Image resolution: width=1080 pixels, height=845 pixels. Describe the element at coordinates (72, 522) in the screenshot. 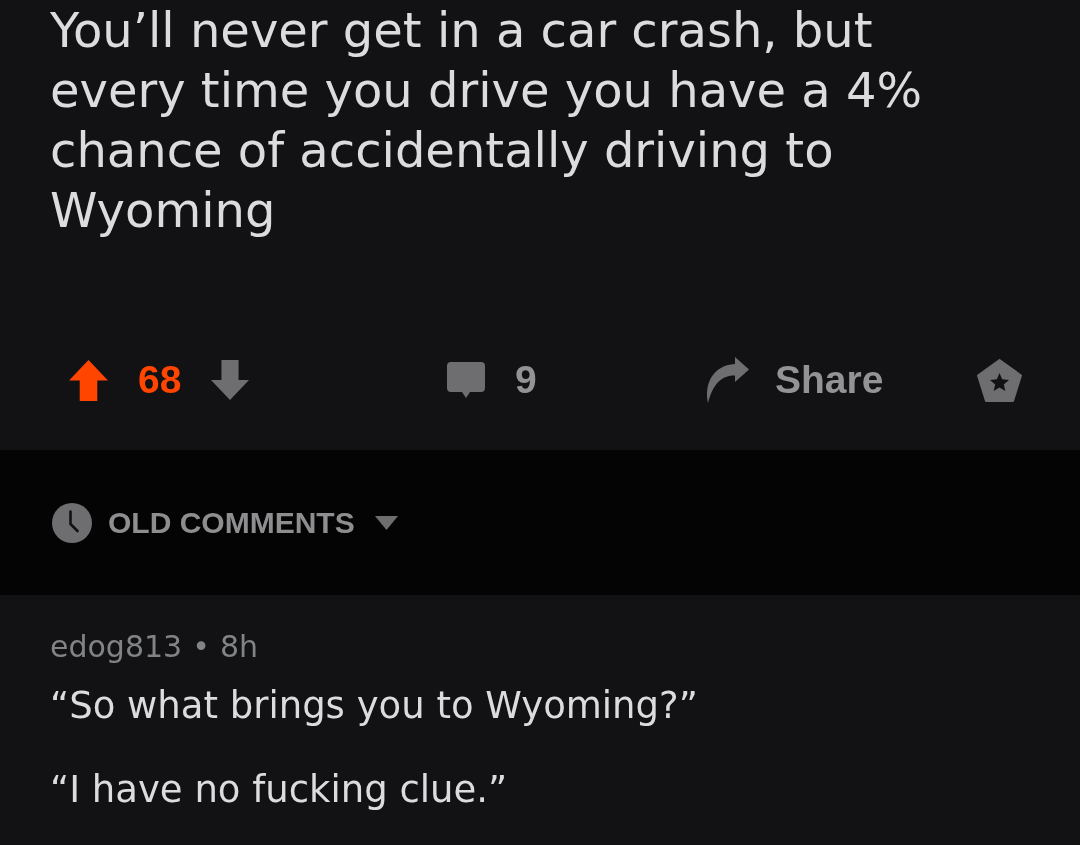

I see `clock-icon` at that location.